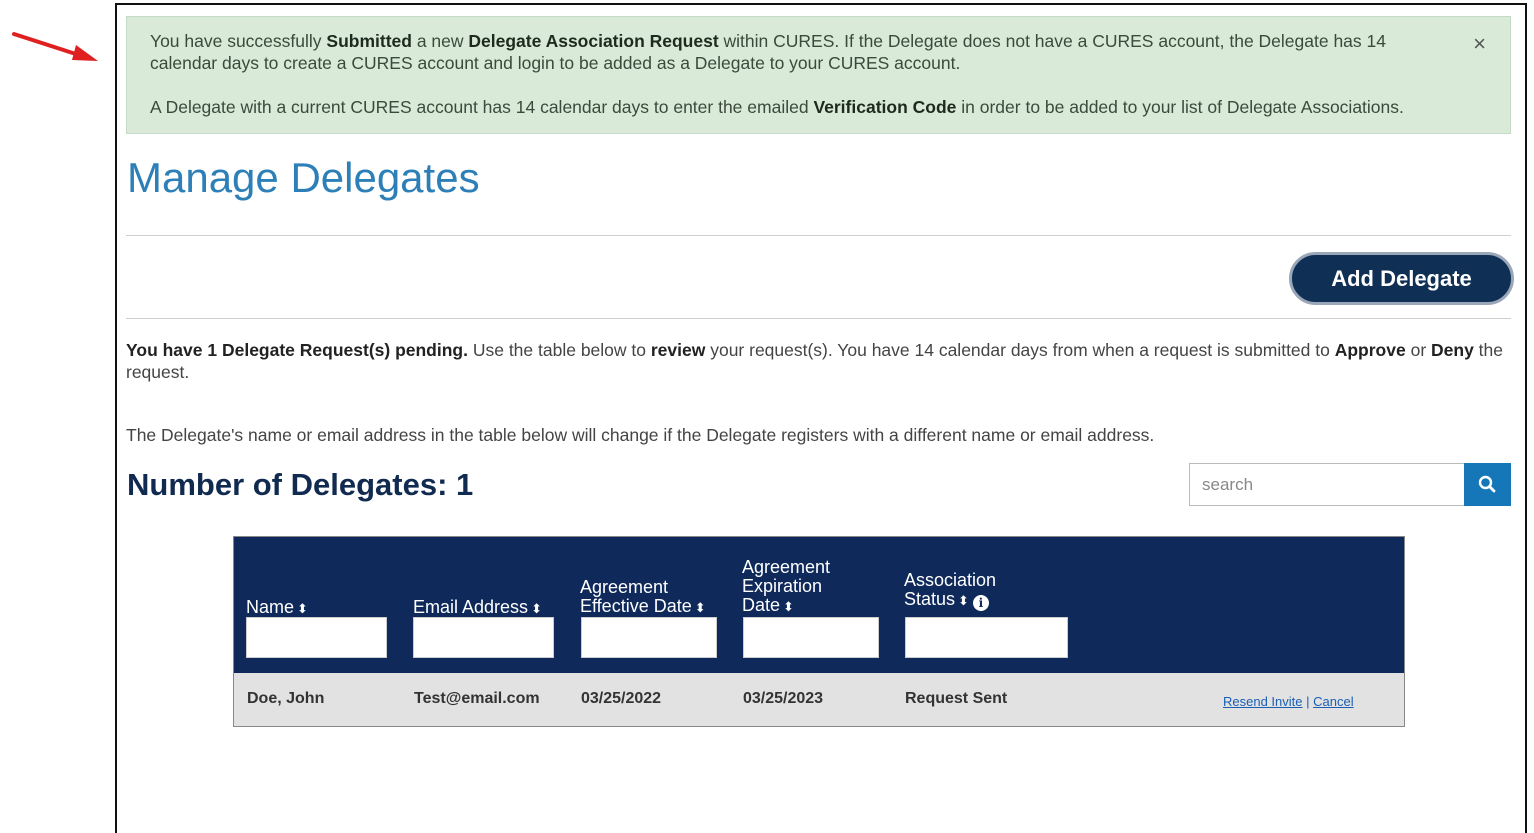 The image size is (1534, 833). What do you see at coordinates (1401, 278) in the screenshot?
I see `add-delegate-button: Add Delegate` at bounding box center [1401, 278].